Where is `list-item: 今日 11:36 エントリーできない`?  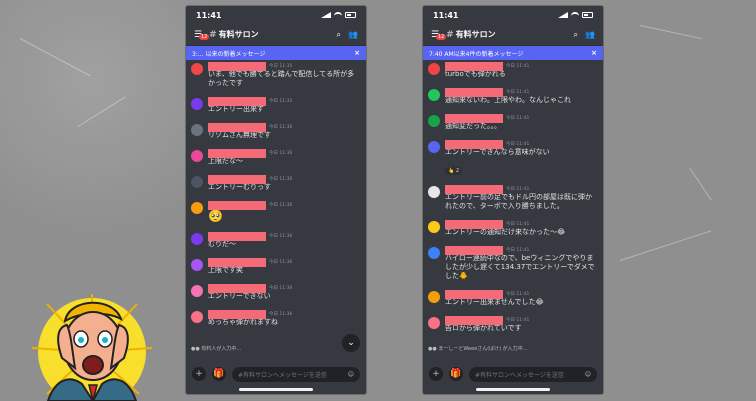
list-item: 今日 11:36 エントリーできない is located at coordinates (276, 292).